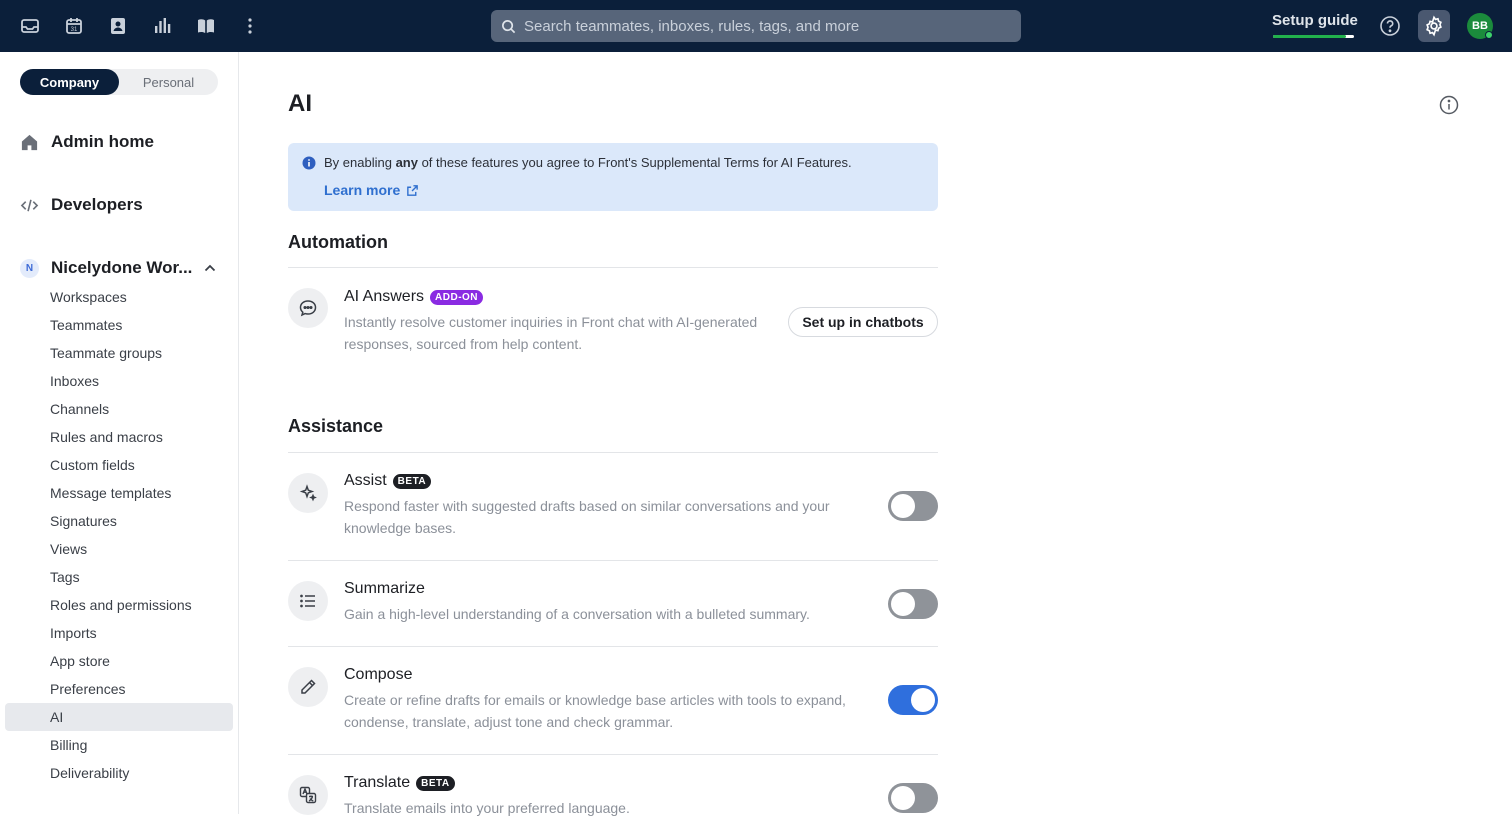 This screenshot has height=819, width=1512. I want to click on sidebar-item-deliverability: Deliverability, so click(119, 773).